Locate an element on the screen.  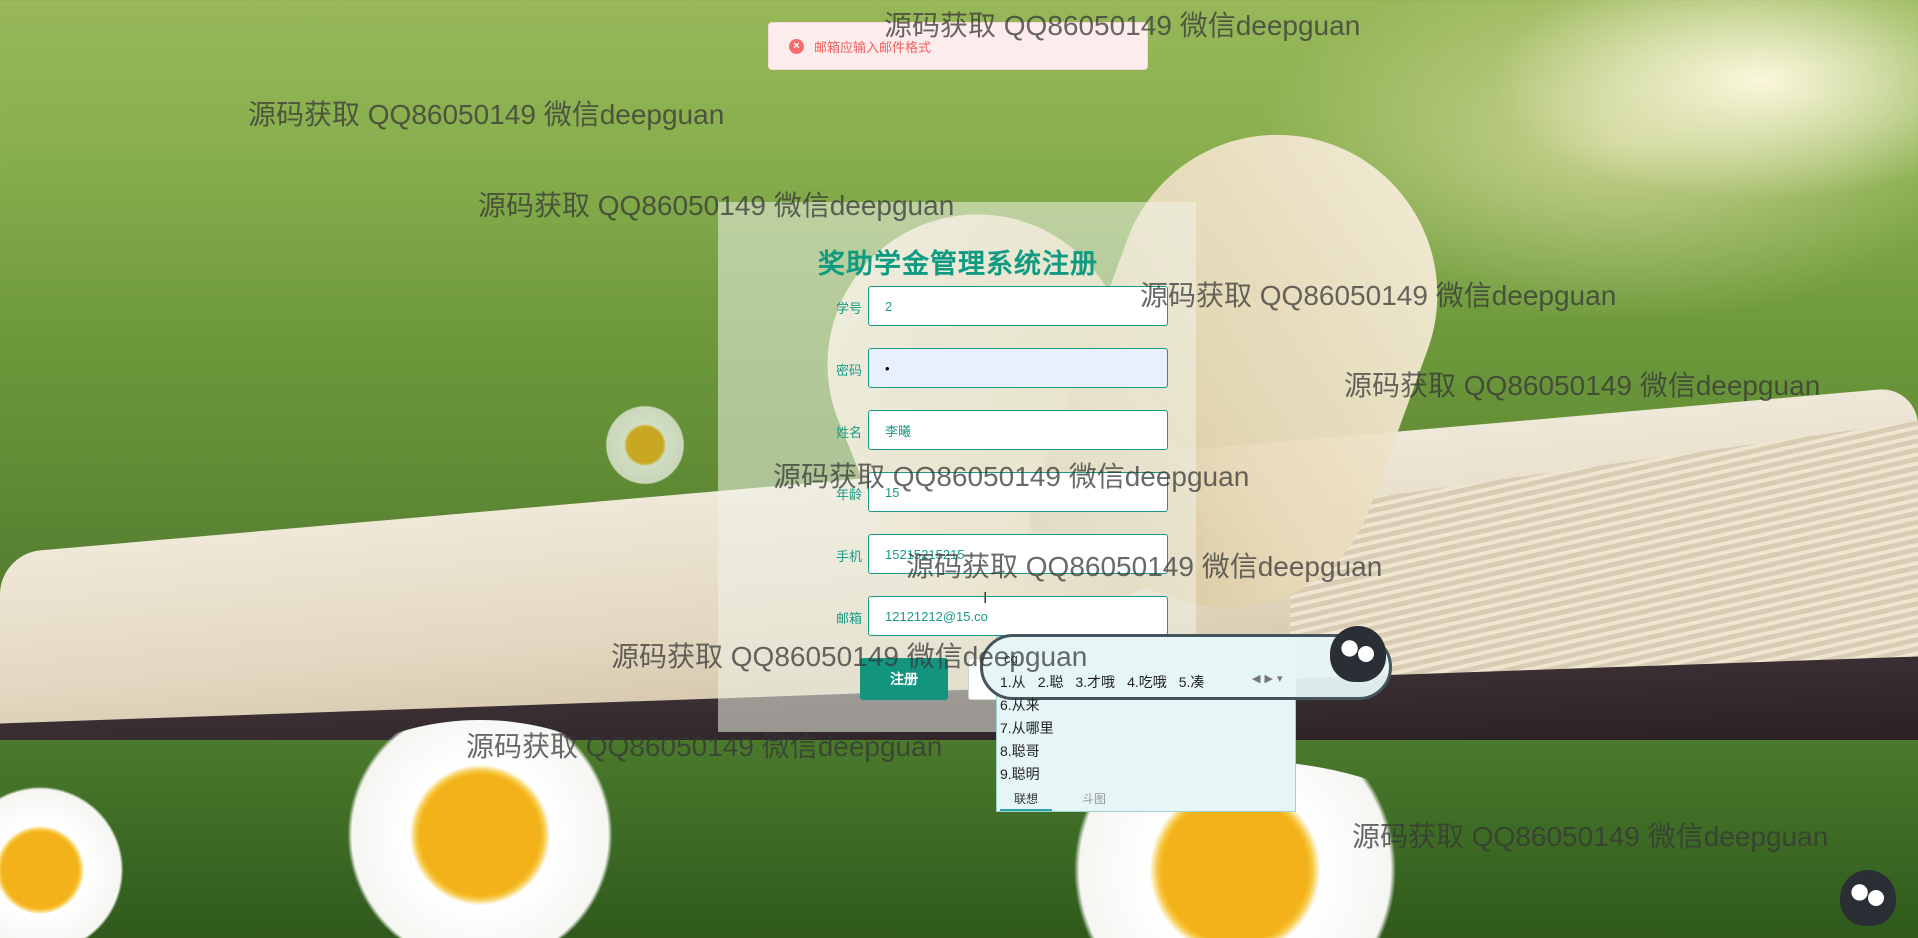
password-input is located at coordinates (1018, 368).